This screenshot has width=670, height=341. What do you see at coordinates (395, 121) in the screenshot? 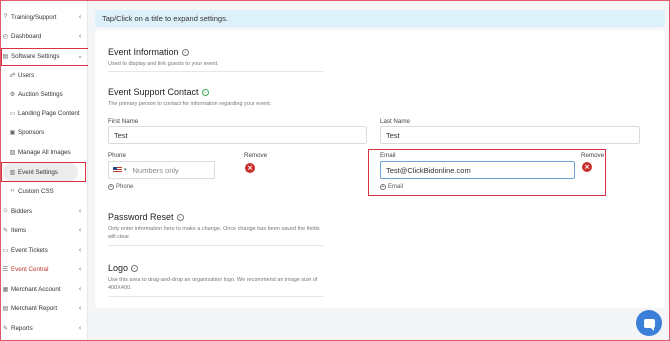
I see `last-name-label: Last Name` at bounding box center [395, 121].